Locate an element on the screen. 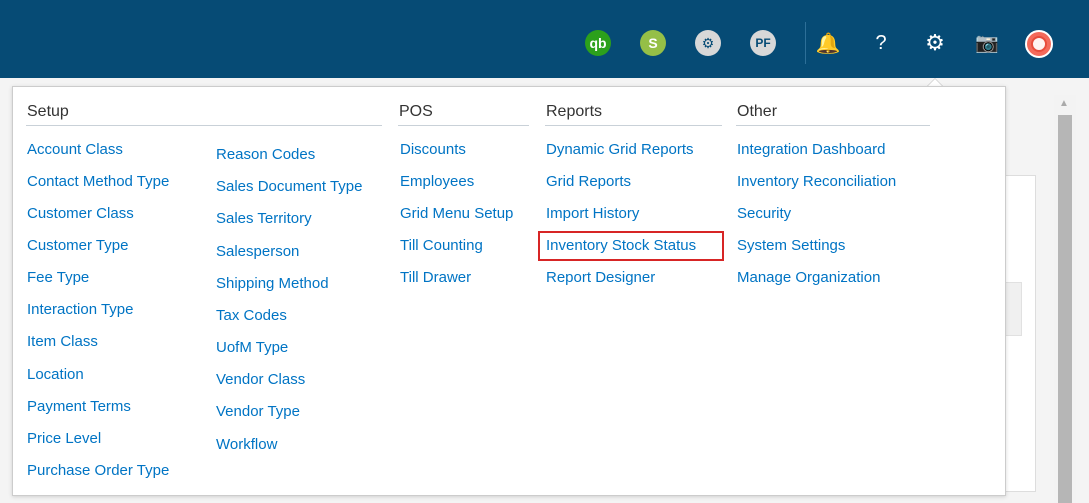 This screenshot has width=1089, height=503. other-heading-divider is located at coordinates (833, 125).